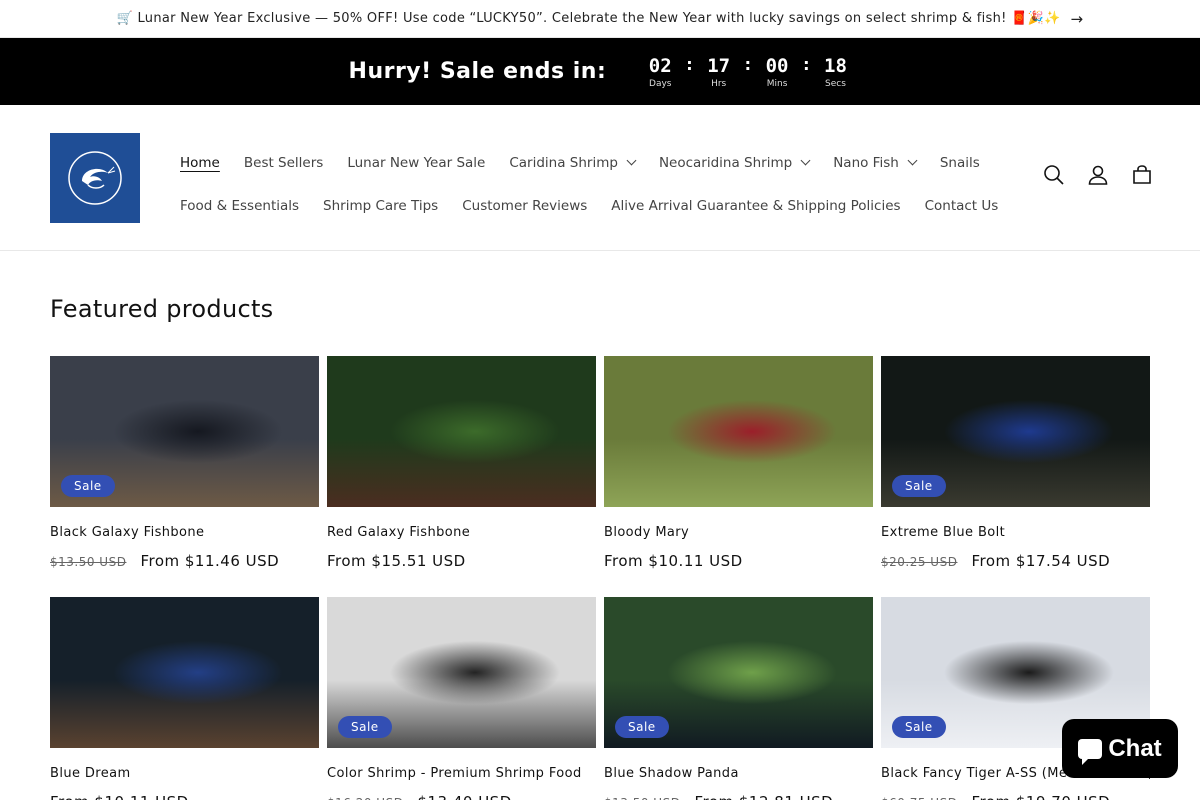 The height and width of the screenshot is (800, 1200). Describe the element at coordinates (763, 796) in the screenshot. I see `sale-price: From $12.81 USD` at that location.